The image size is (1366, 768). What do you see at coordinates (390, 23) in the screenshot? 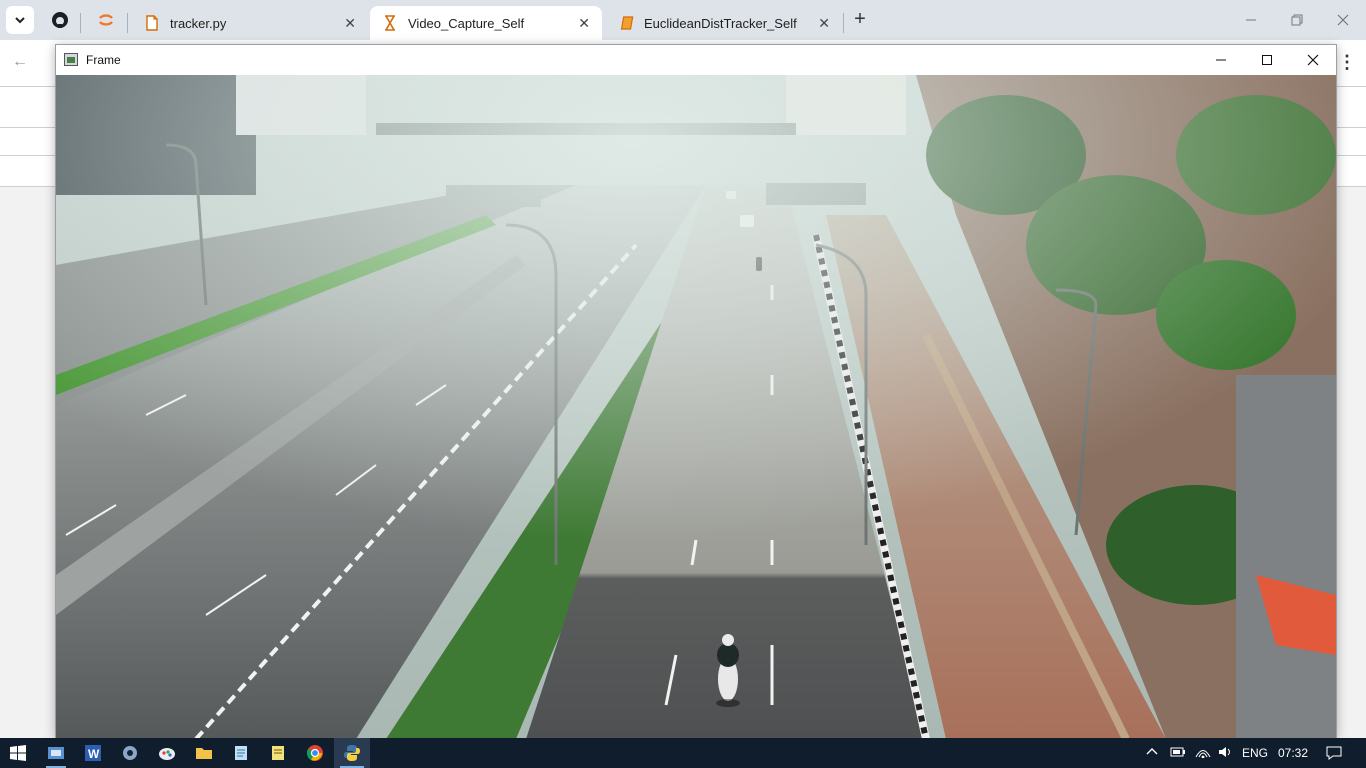
I see `hourglass-icon` at bounding box center [390, 23].